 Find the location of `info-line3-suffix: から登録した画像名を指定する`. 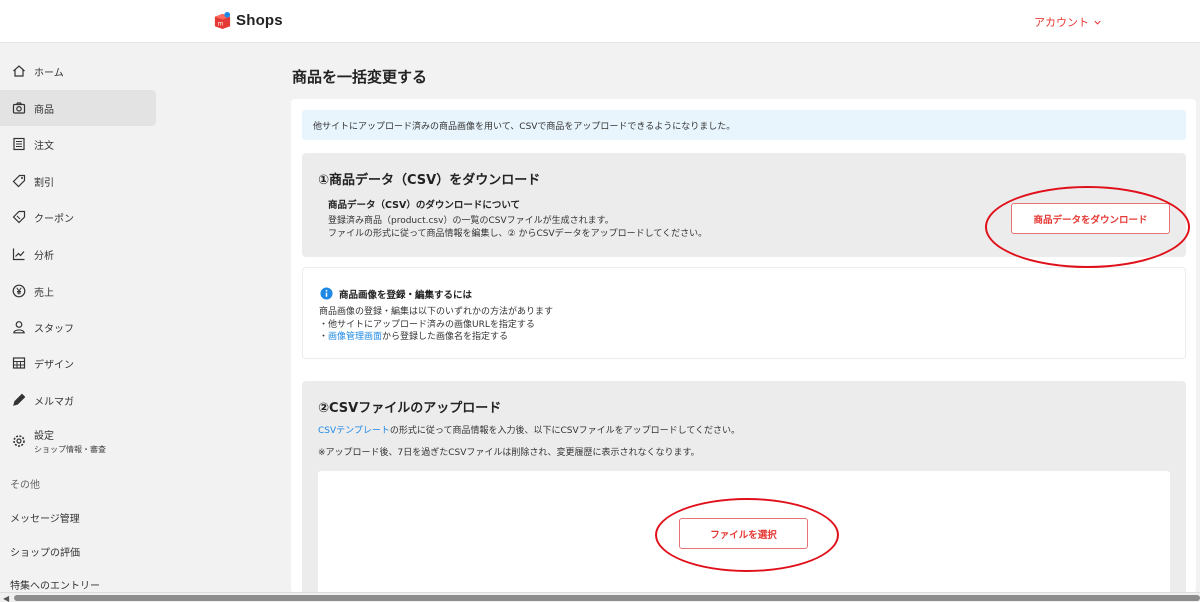

info-line3-suffix: から登録した画像名を指定する is located at coordinates (445, 337).